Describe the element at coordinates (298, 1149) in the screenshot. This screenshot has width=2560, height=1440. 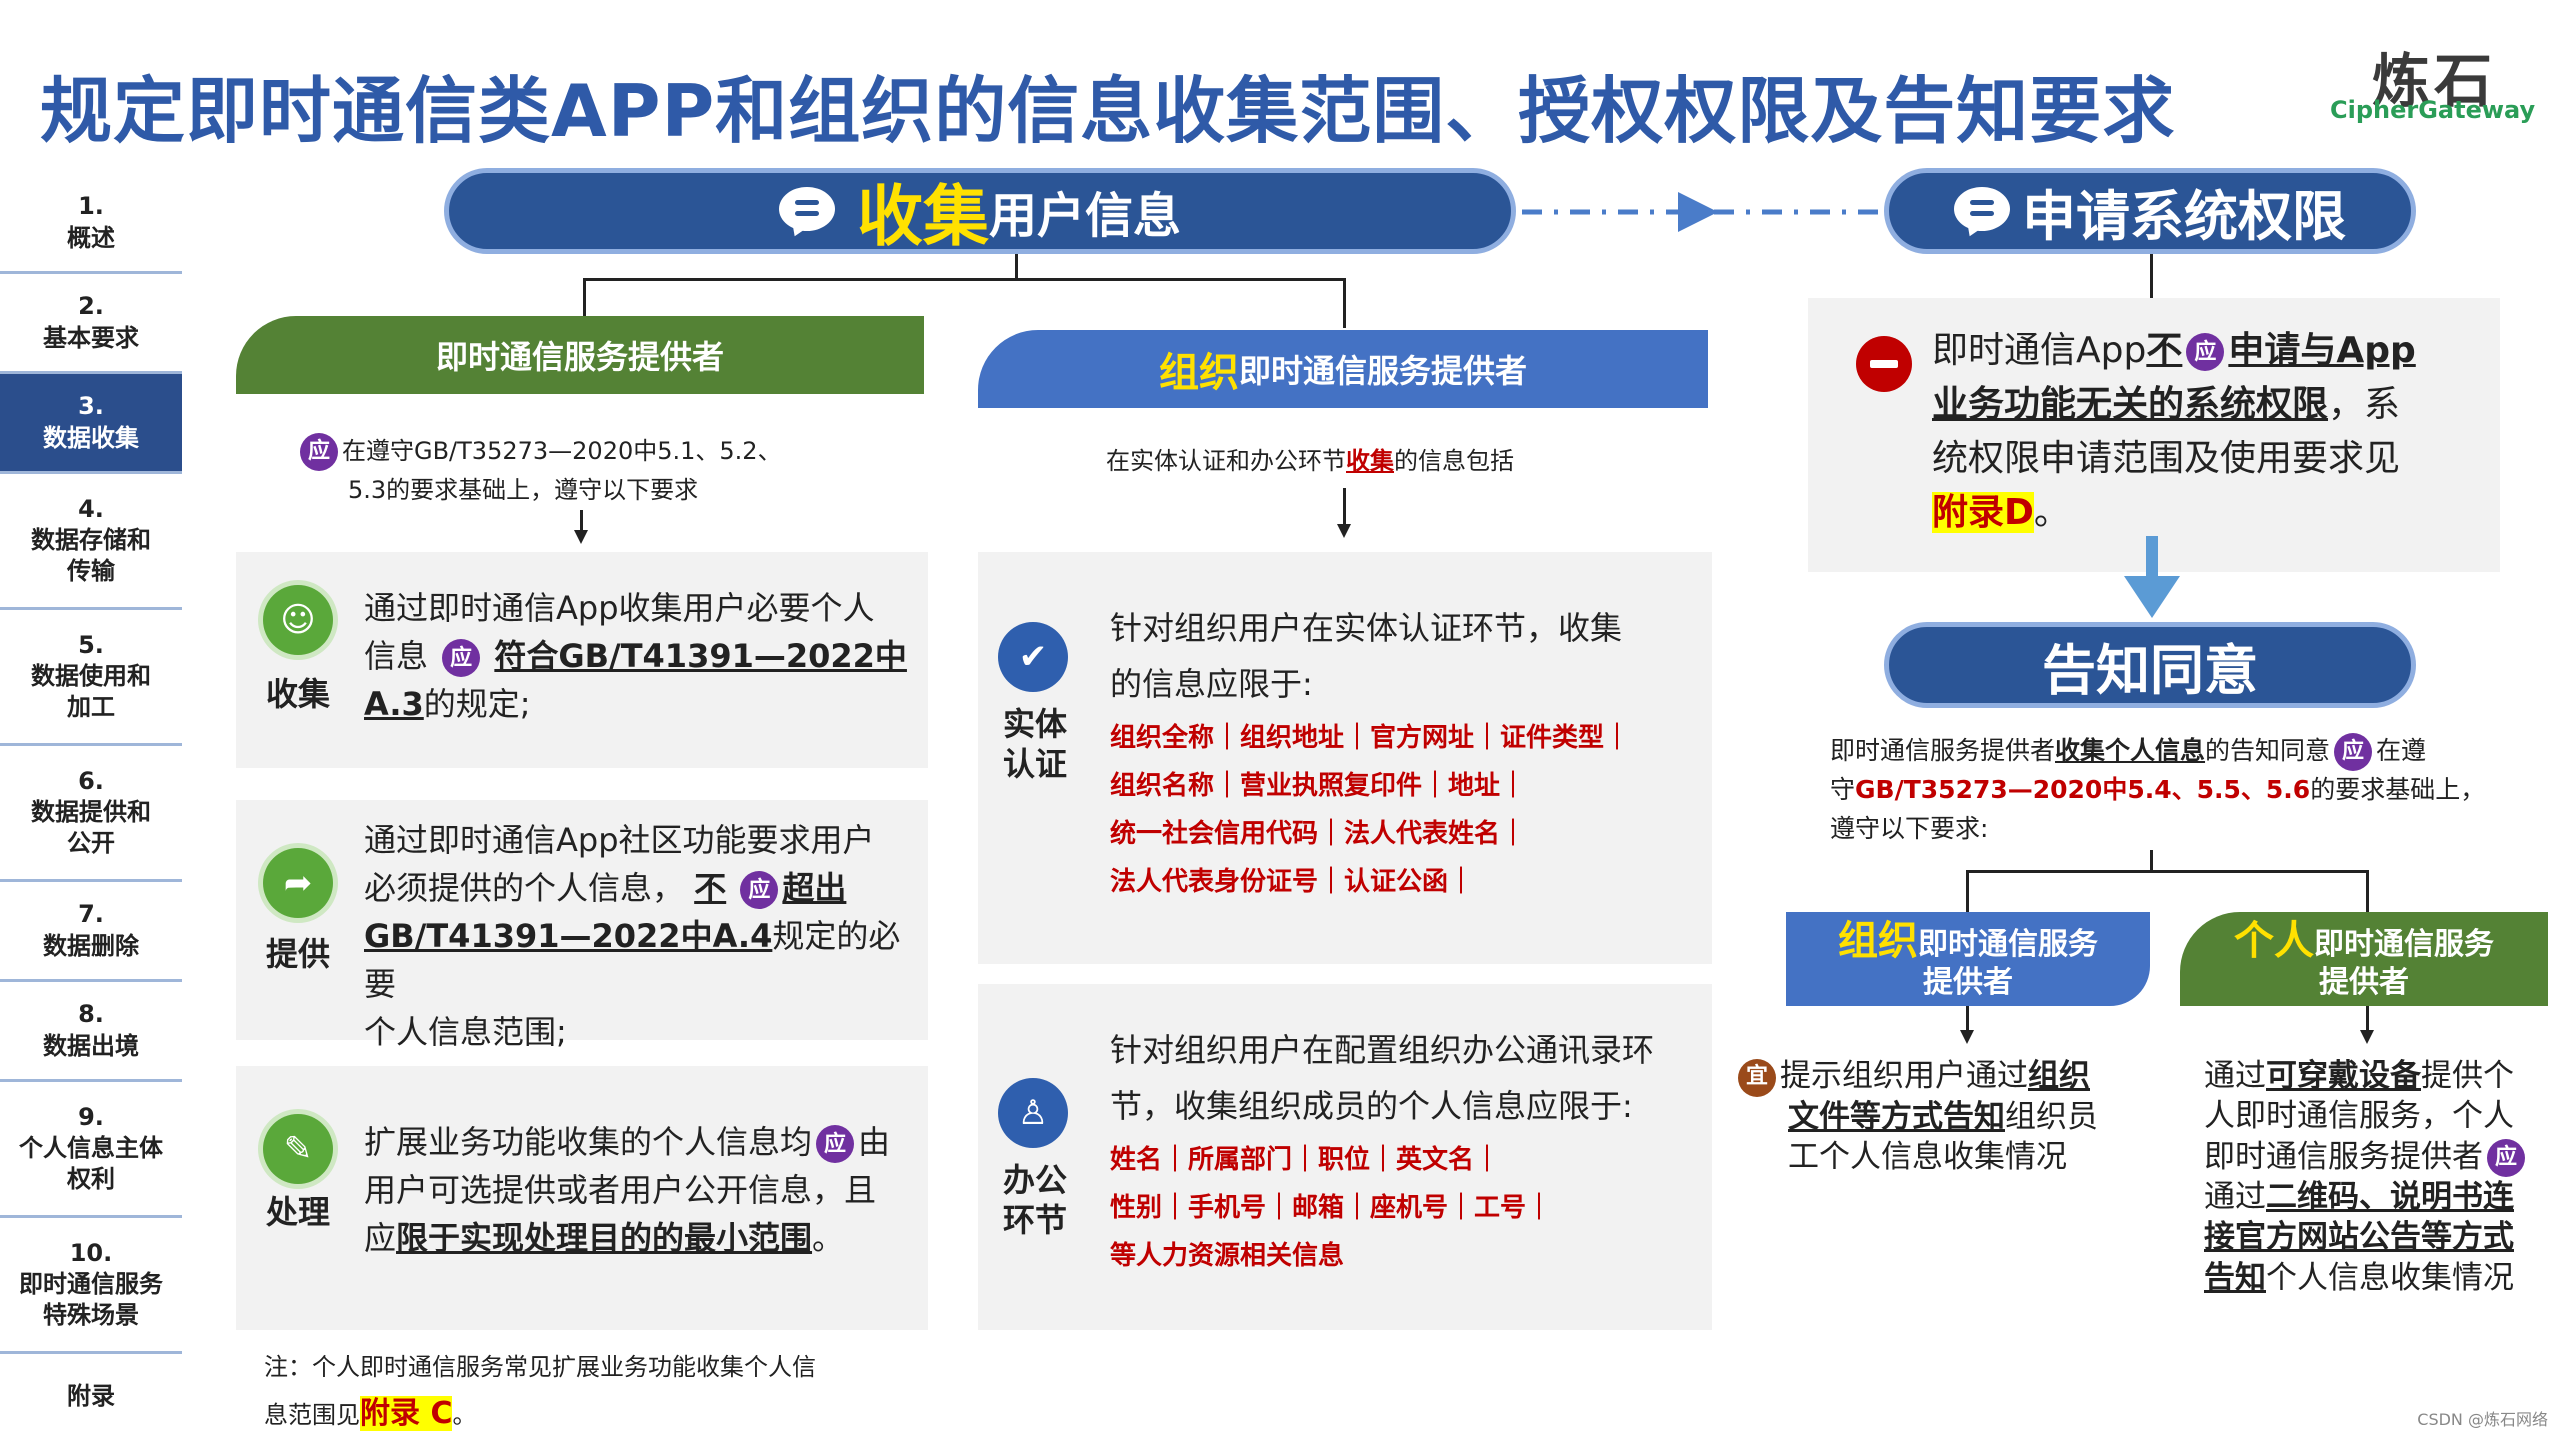
I see `document-icon: ✎` at that location.